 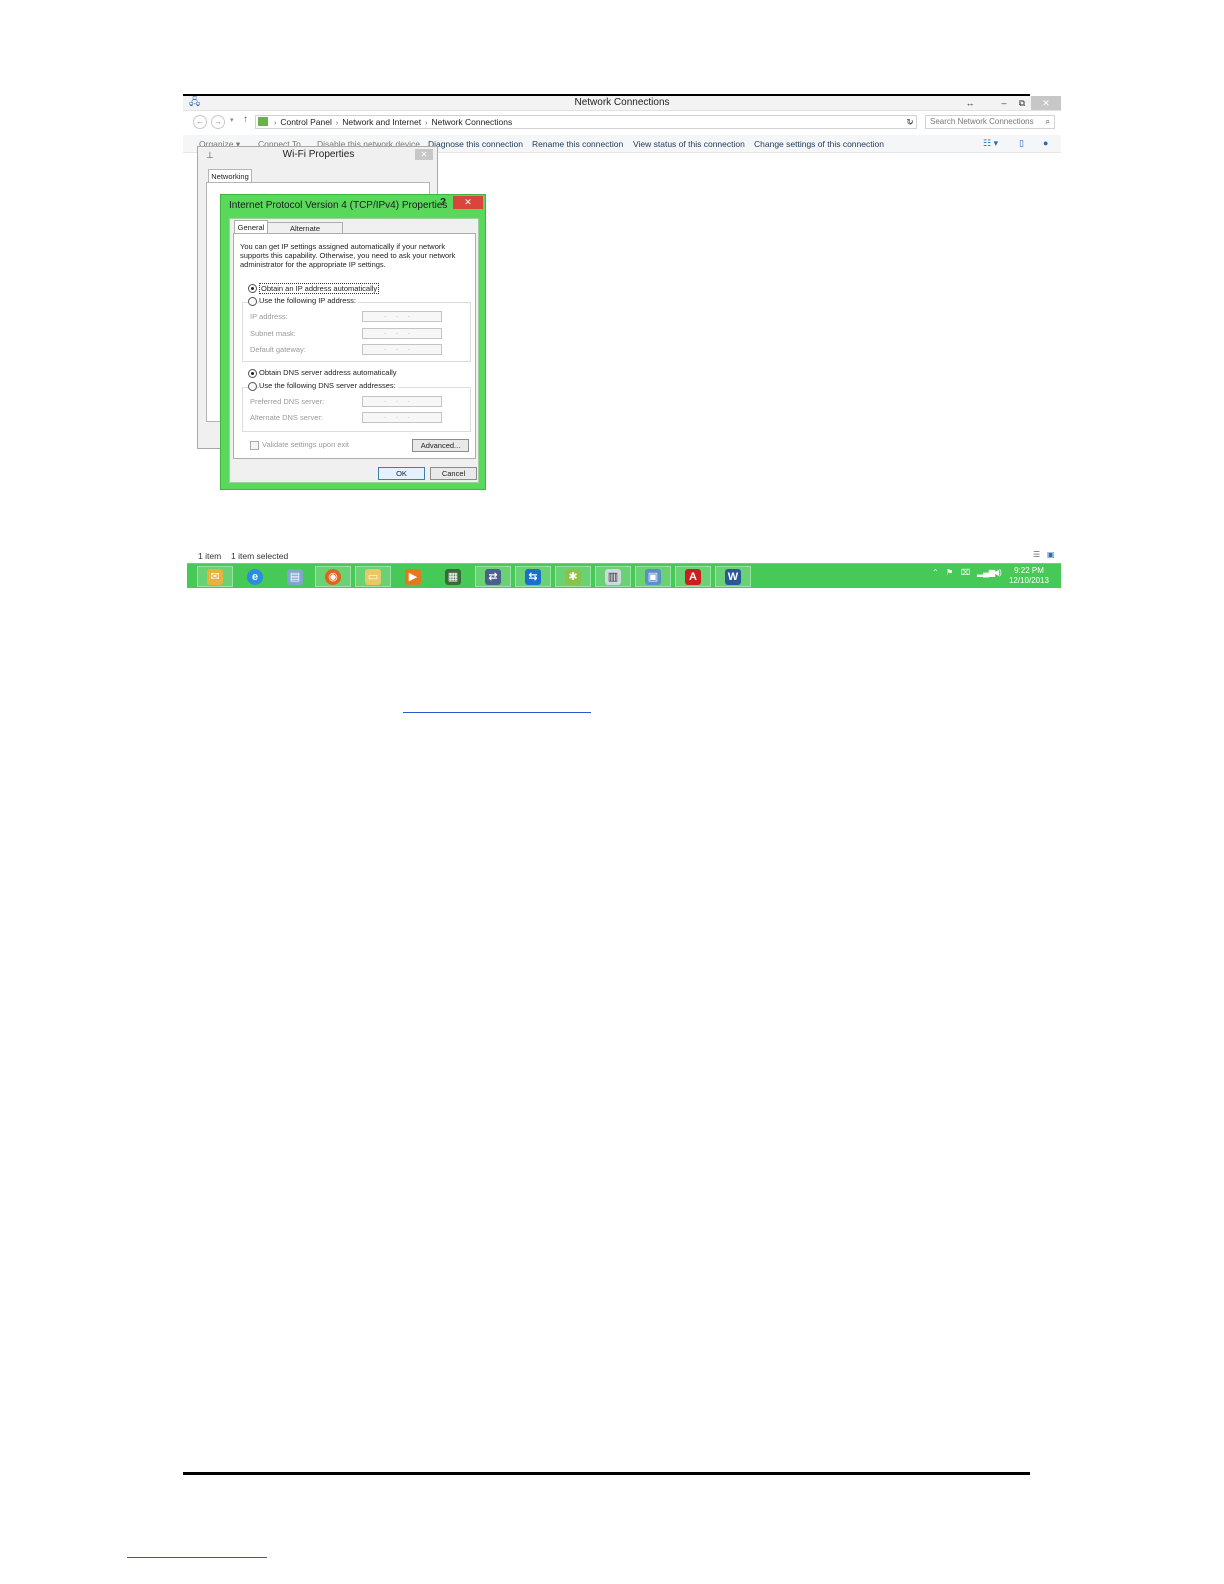 I want to click on recent-dropdown-icon: ▾, so click(x=232, y=120).